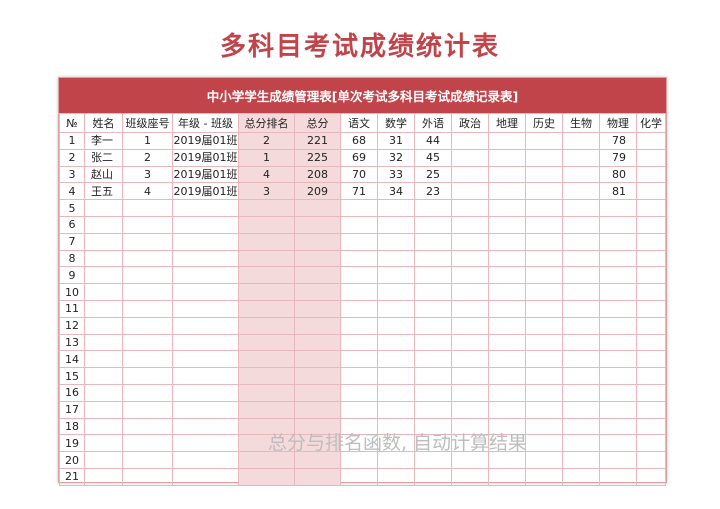 The height and width of the screenshot is (509, 720). Describe the element at coordinates (317, 141) in the screenshot. I see `cell-total: 221` at that location.